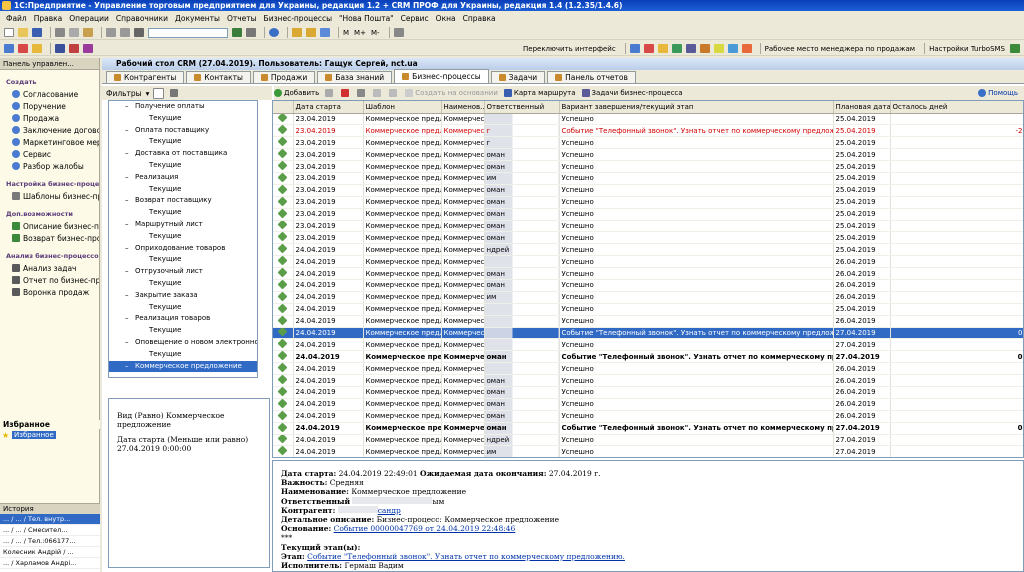 Image resolution: width=1024 pixels, height=572 pixels. Describe the element at coordinates (183, 107) in the screenshot. I see `tree-item: – Получение оплаты` at that location.